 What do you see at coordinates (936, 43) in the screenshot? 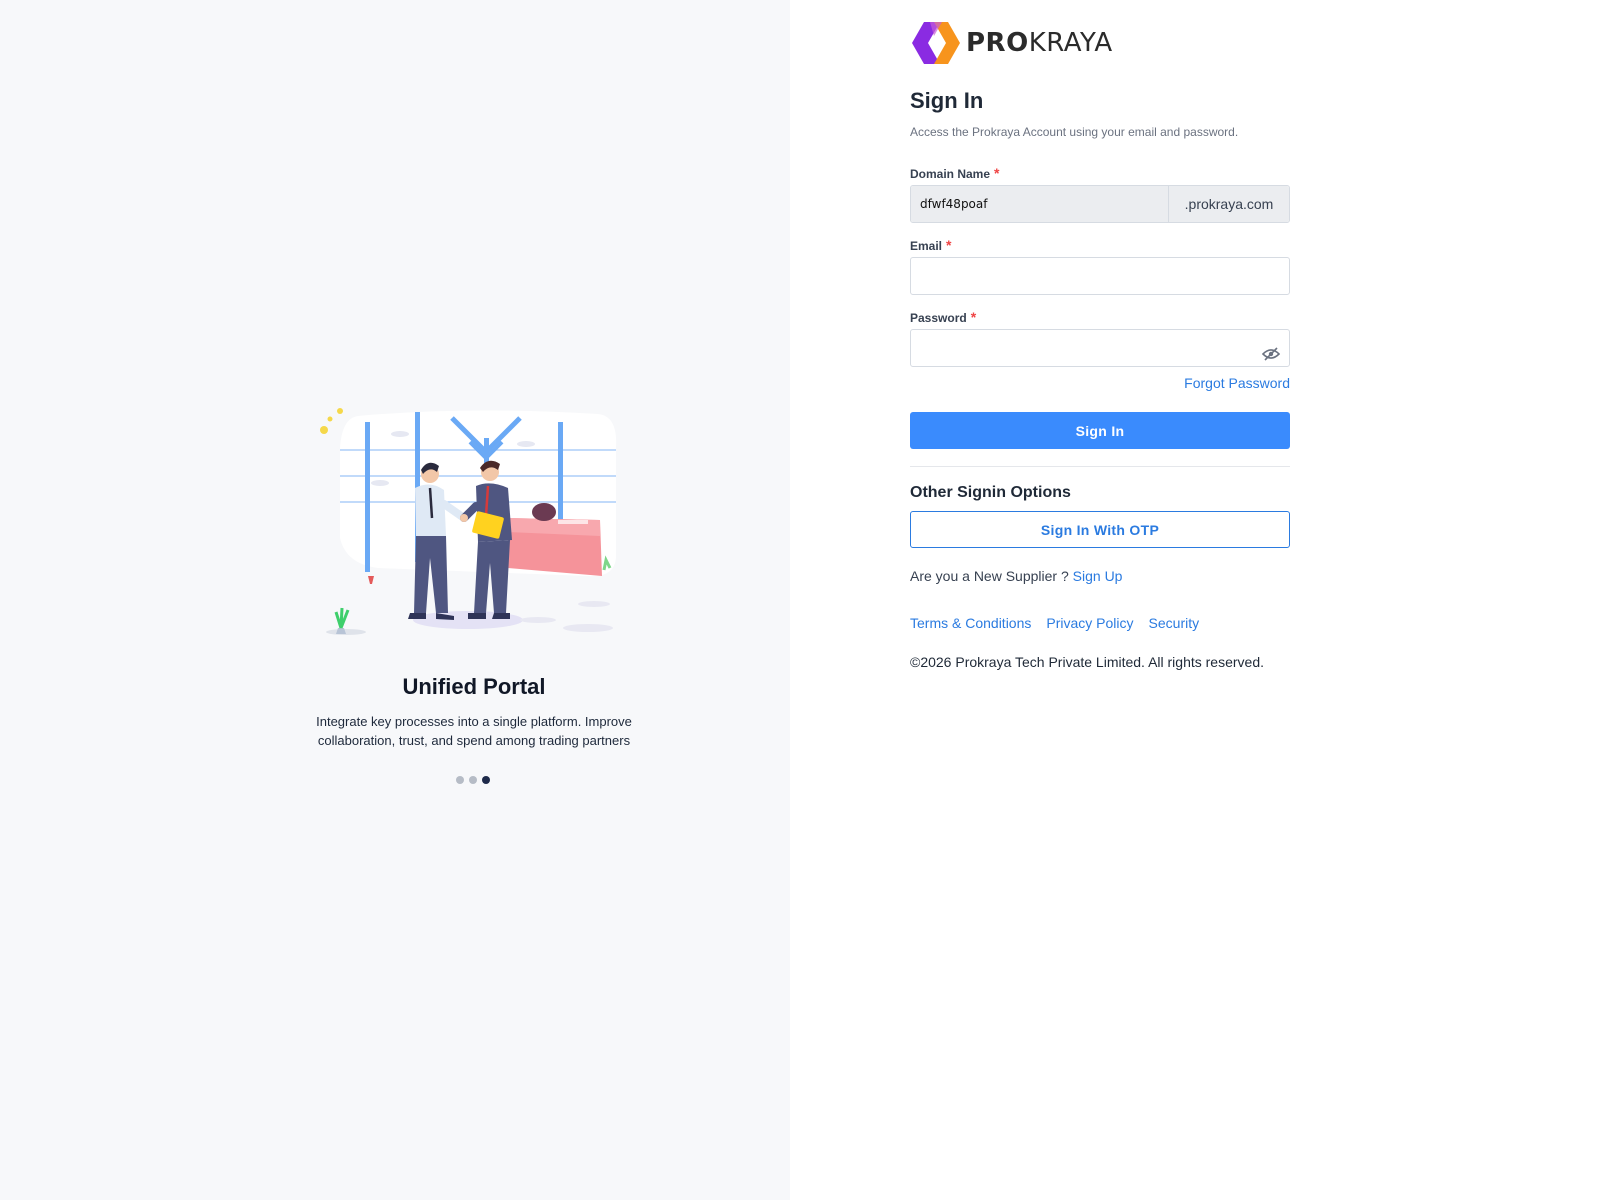
I see `prokraya-logo-icon` at bounding box center [936, 43].